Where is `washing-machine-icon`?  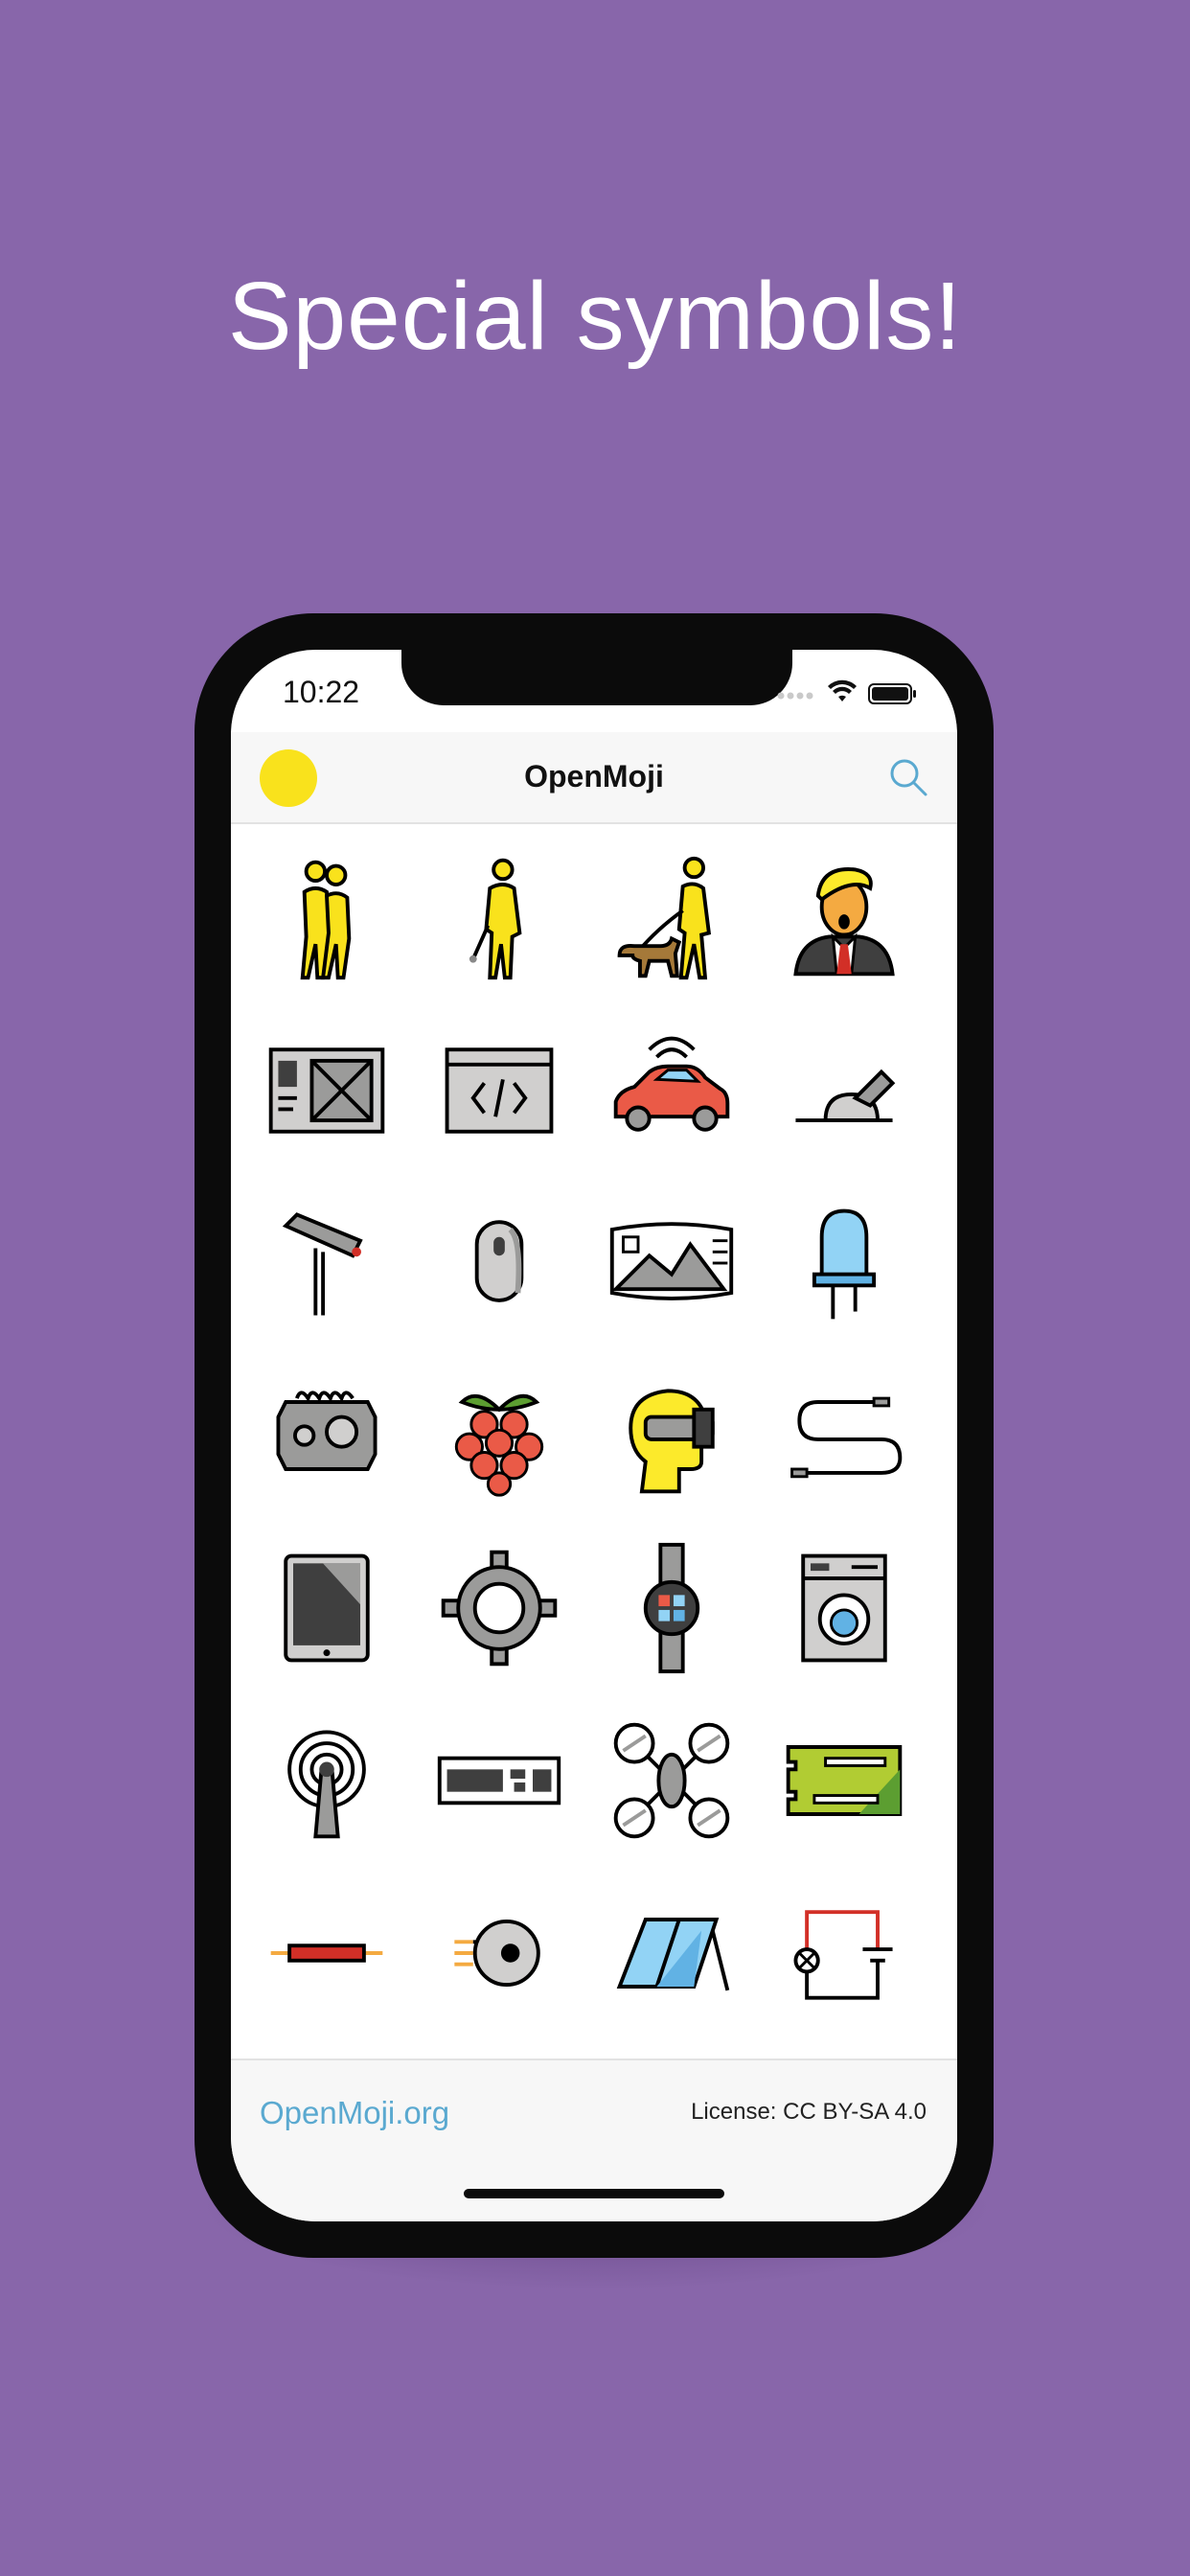
washing-machine-icon is located at coordinates (844, 1608).